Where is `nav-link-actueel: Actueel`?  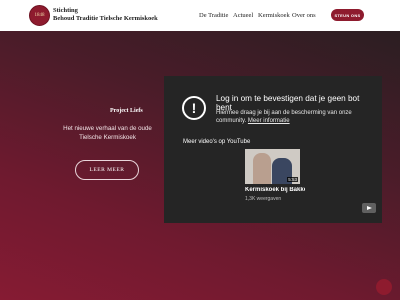
nav-link-actueel: Actueel is located at coordinates (243, 15).